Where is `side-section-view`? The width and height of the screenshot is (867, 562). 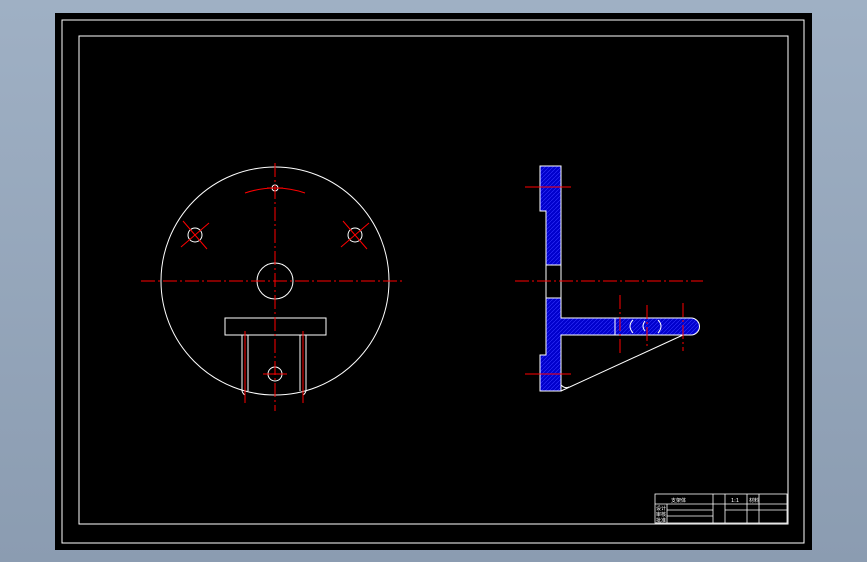
side-section-view is located at coordinates (619, 278).